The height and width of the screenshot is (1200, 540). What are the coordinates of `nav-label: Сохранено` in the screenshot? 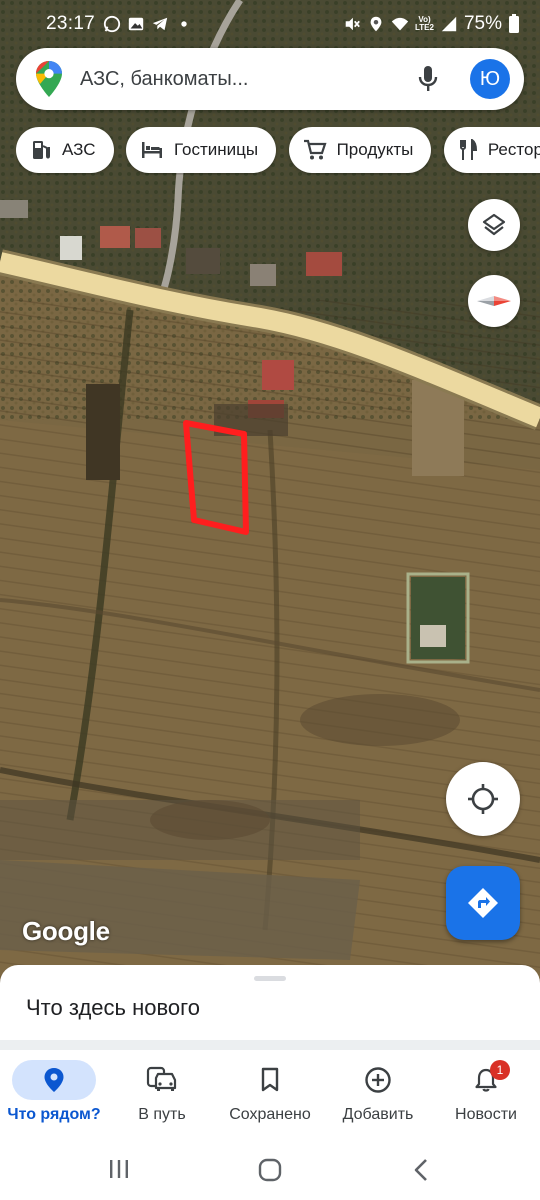 It's located at (270, 1114).